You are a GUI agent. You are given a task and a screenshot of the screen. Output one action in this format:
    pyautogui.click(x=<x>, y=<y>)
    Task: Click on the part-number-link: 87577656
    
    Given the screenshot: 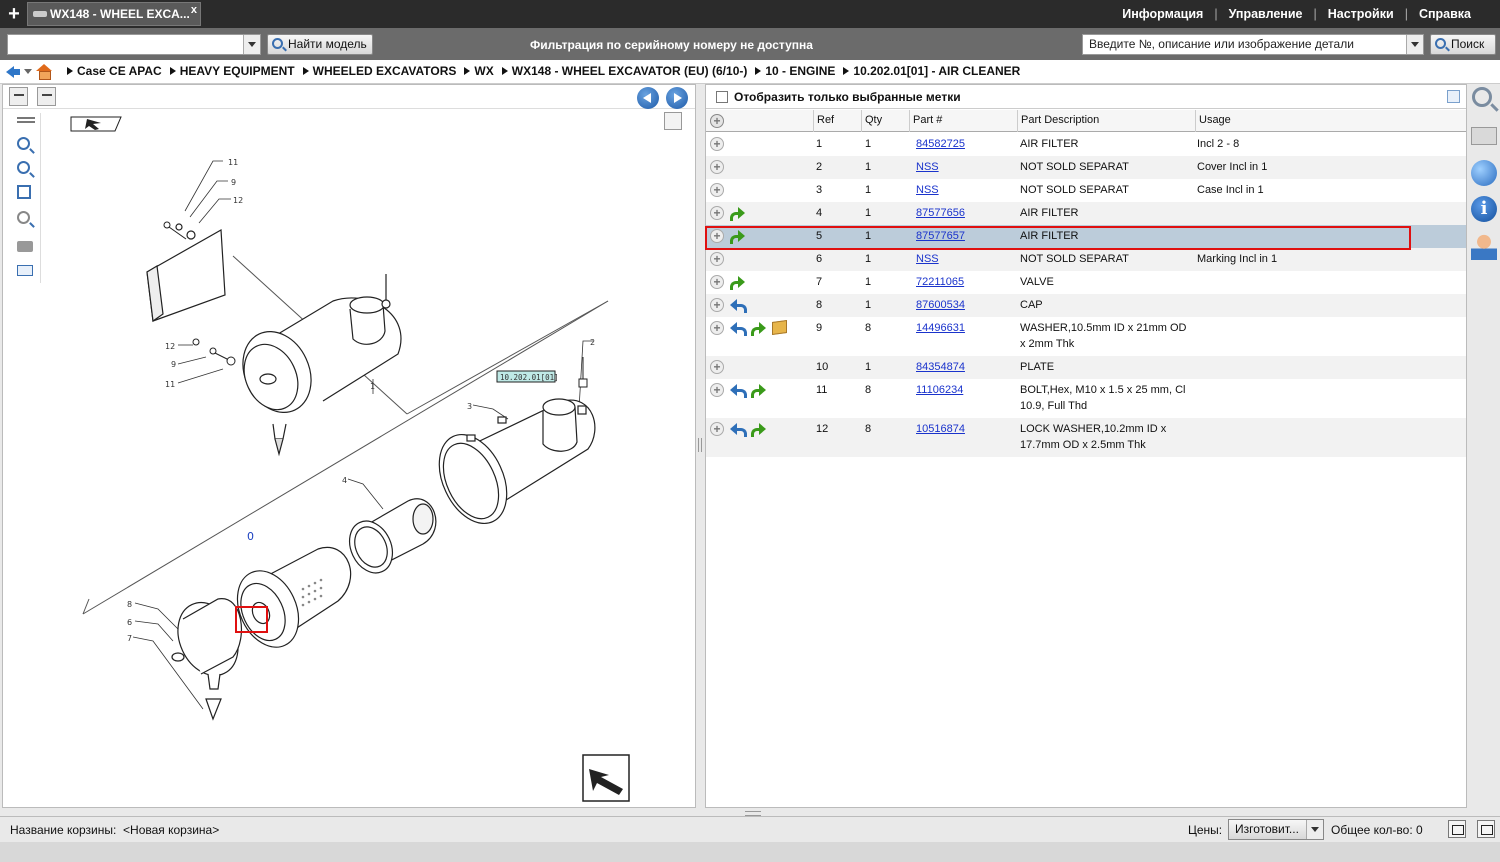 What is the action you would take?
    pyautogui.click(x=964, y=214)
    